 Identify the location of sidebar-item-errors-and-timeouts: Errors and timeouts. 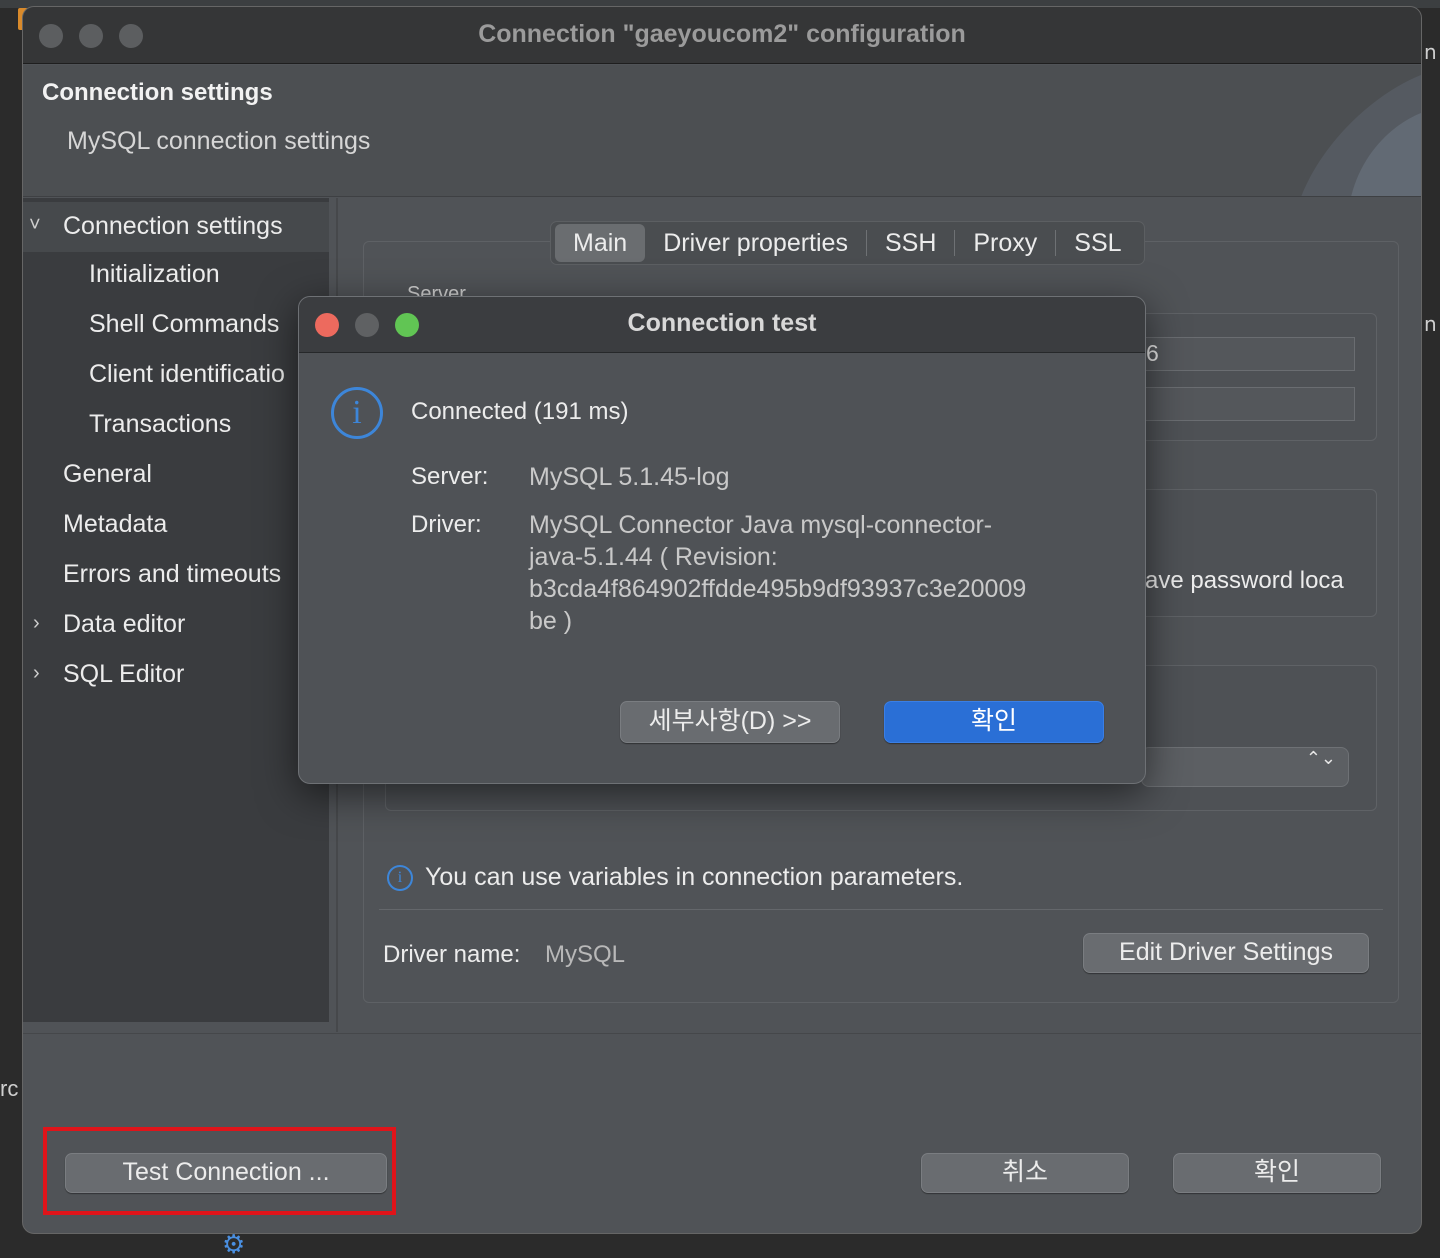
(172, 574).